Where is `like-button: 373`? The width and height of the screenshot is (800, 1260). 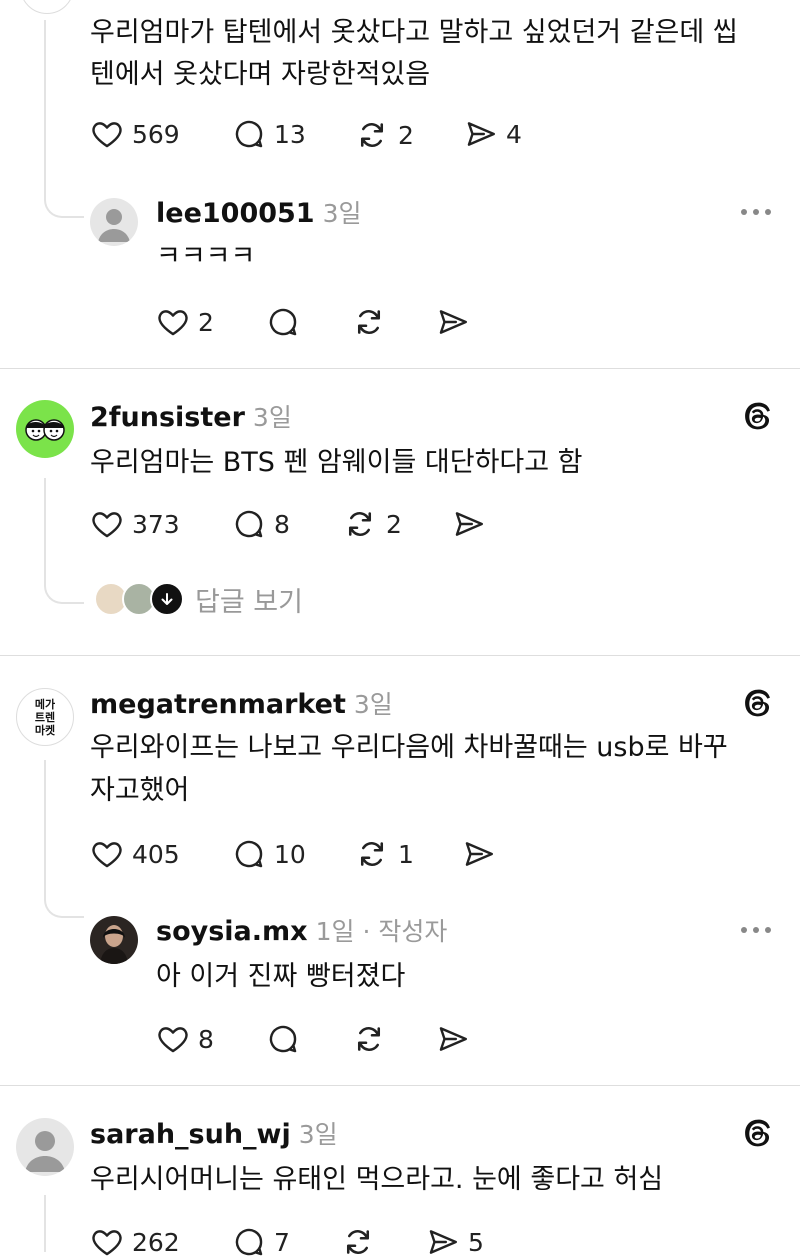
like-button: 373 is located at coordinates (135, 524).